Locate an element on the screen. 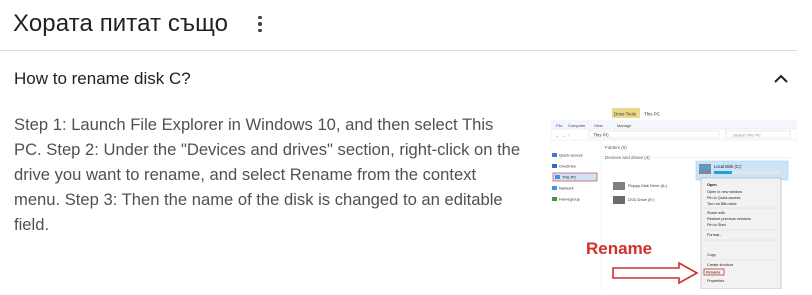  devices-header: Devices and drives (4) is located at coordinates (627, 157).